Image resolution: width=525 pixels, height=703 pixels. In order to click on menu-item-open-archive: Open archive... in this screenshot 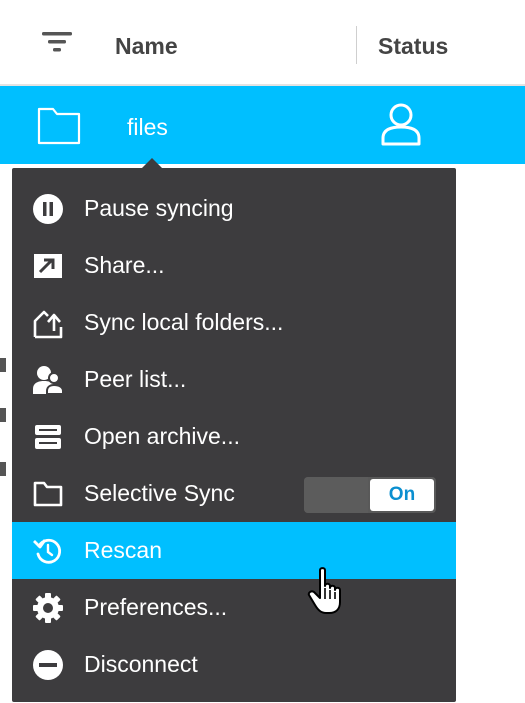, I will do `click(234, 436)`.